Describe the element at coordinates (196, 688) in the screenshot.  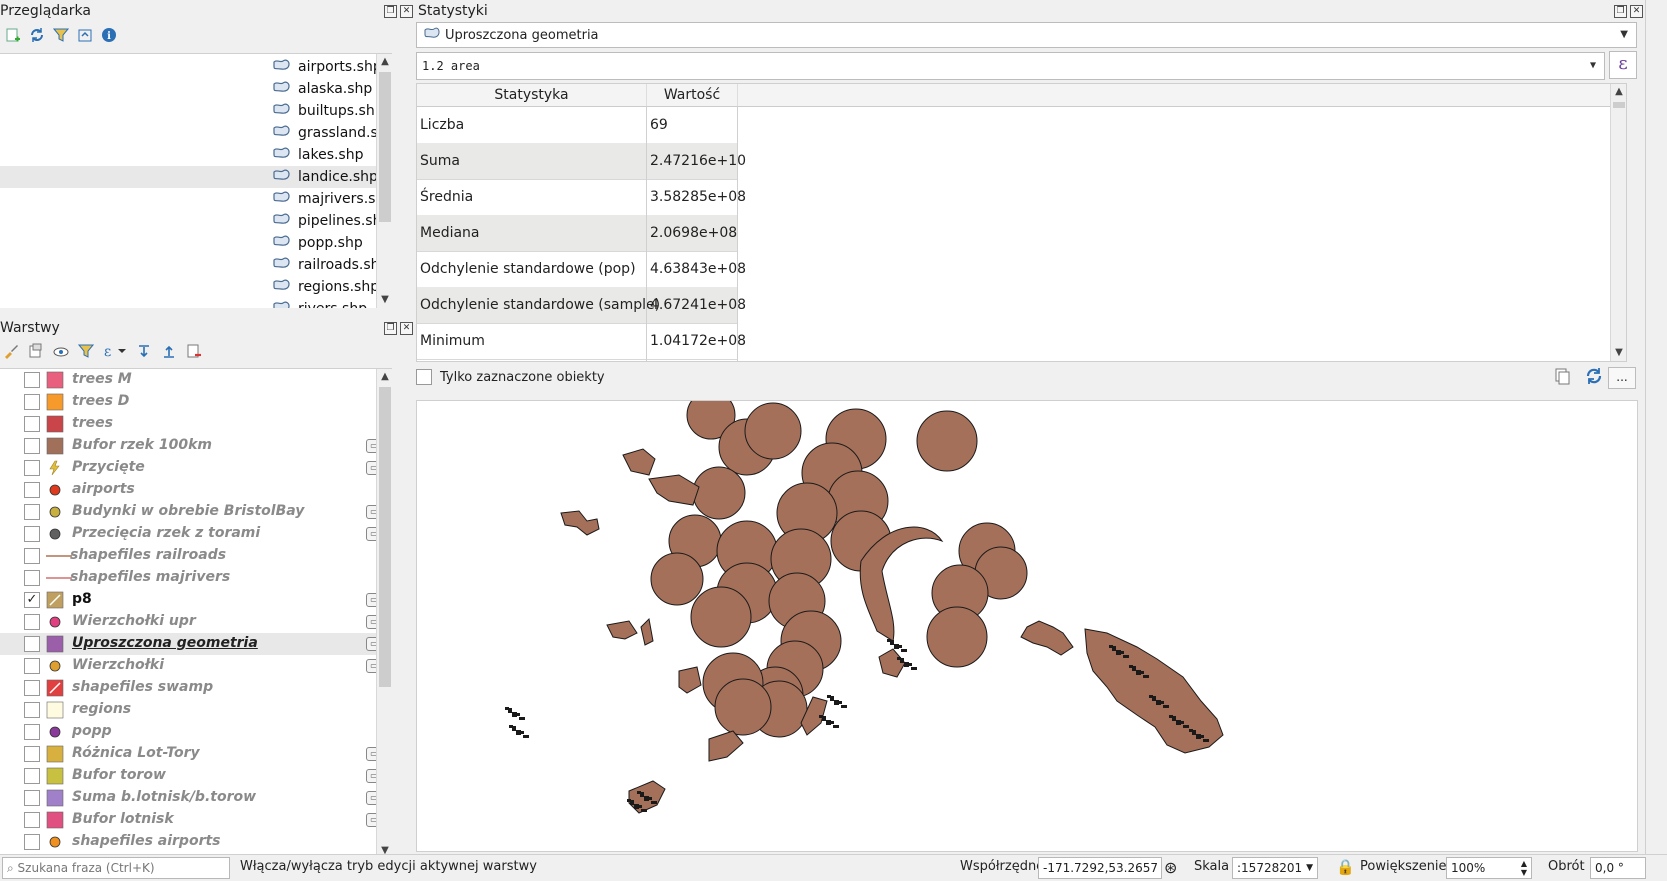
I see `layer-item: shapefiles swamp` at that location.